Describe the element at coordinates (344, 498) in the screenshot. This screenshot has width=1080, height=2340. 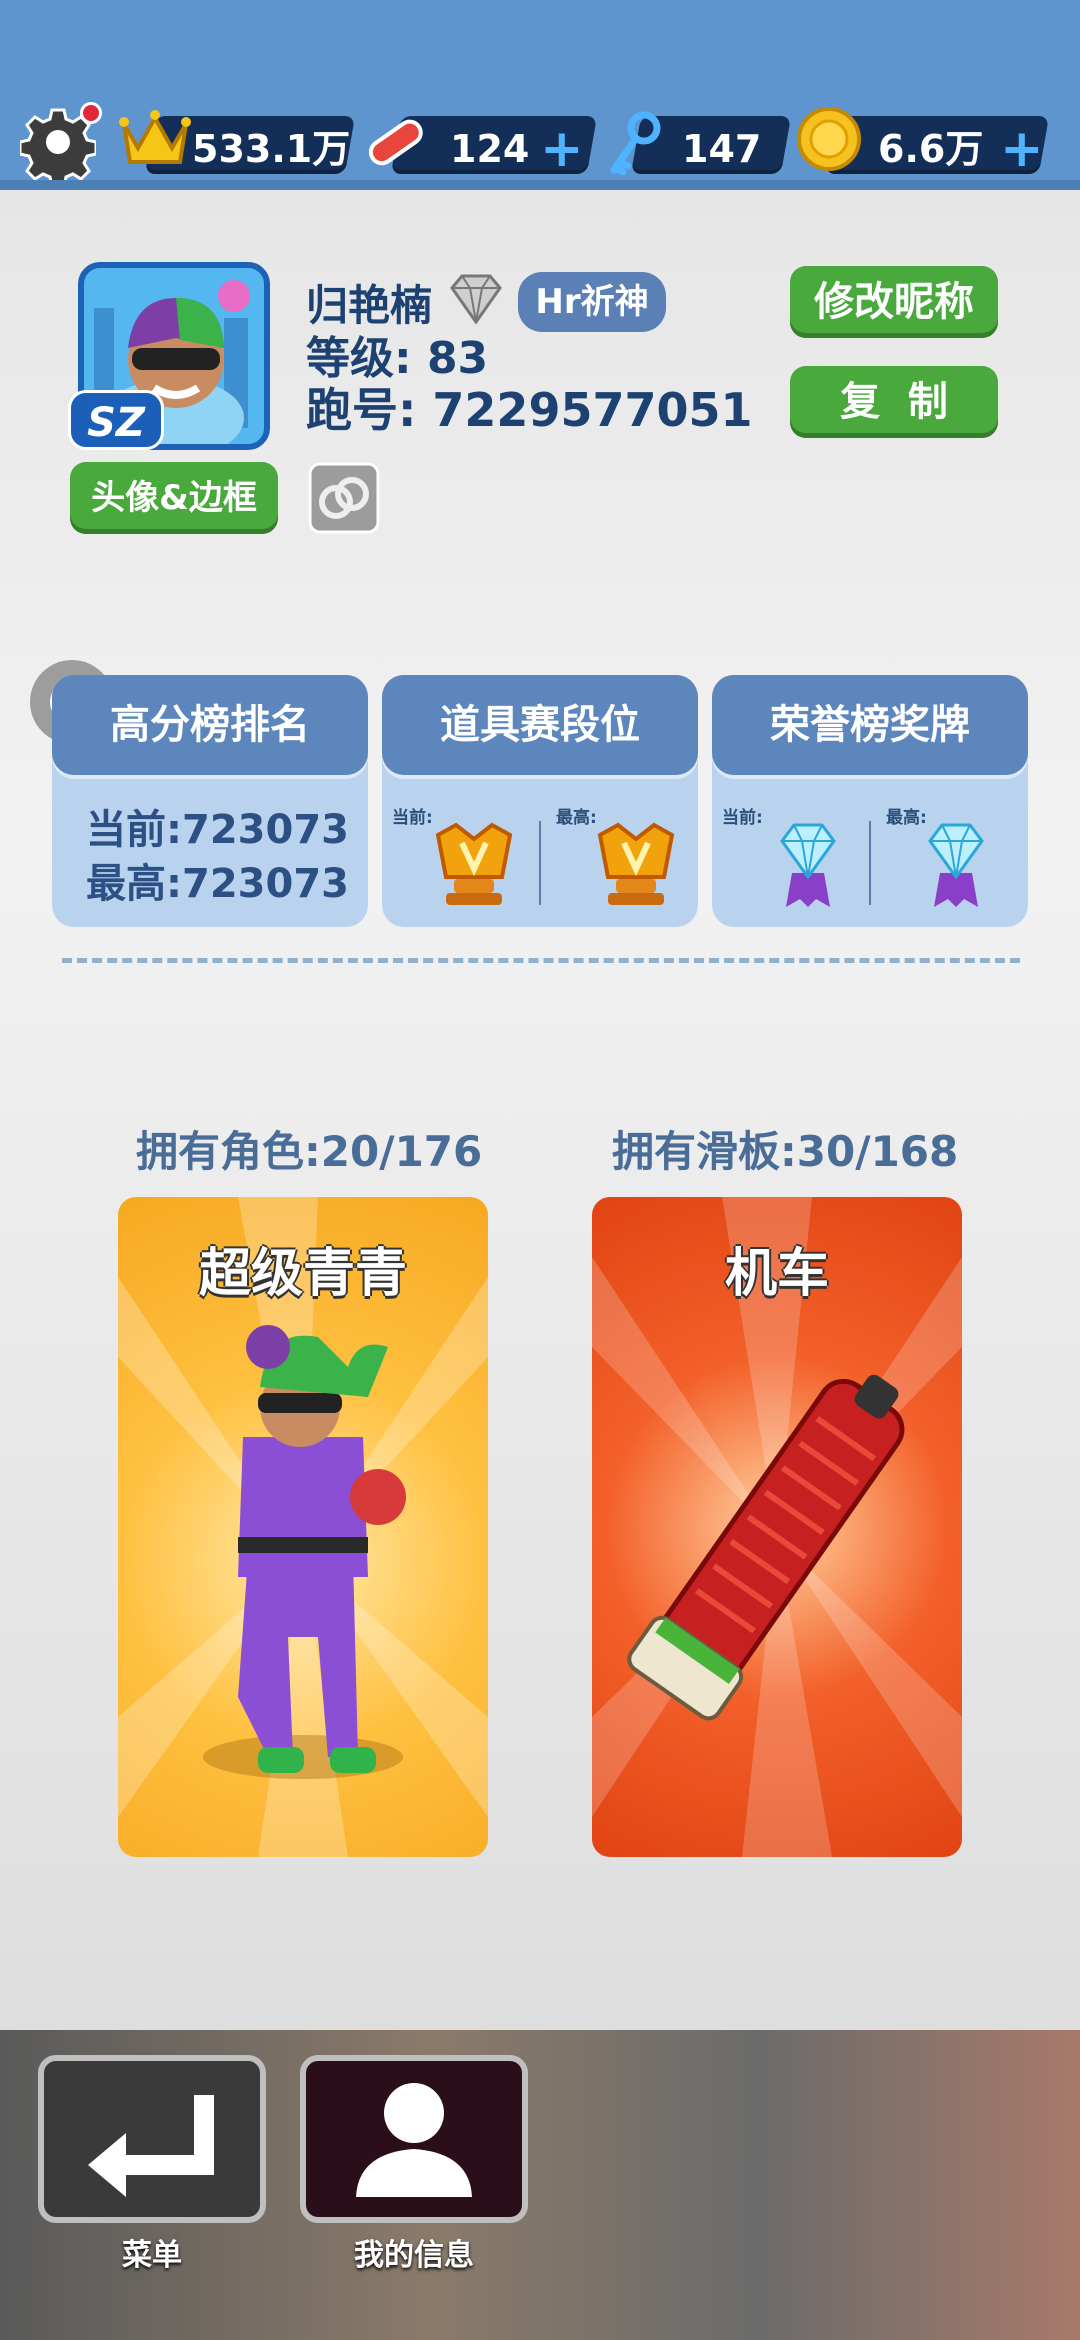
I see `rings-badge-icon` at that location.